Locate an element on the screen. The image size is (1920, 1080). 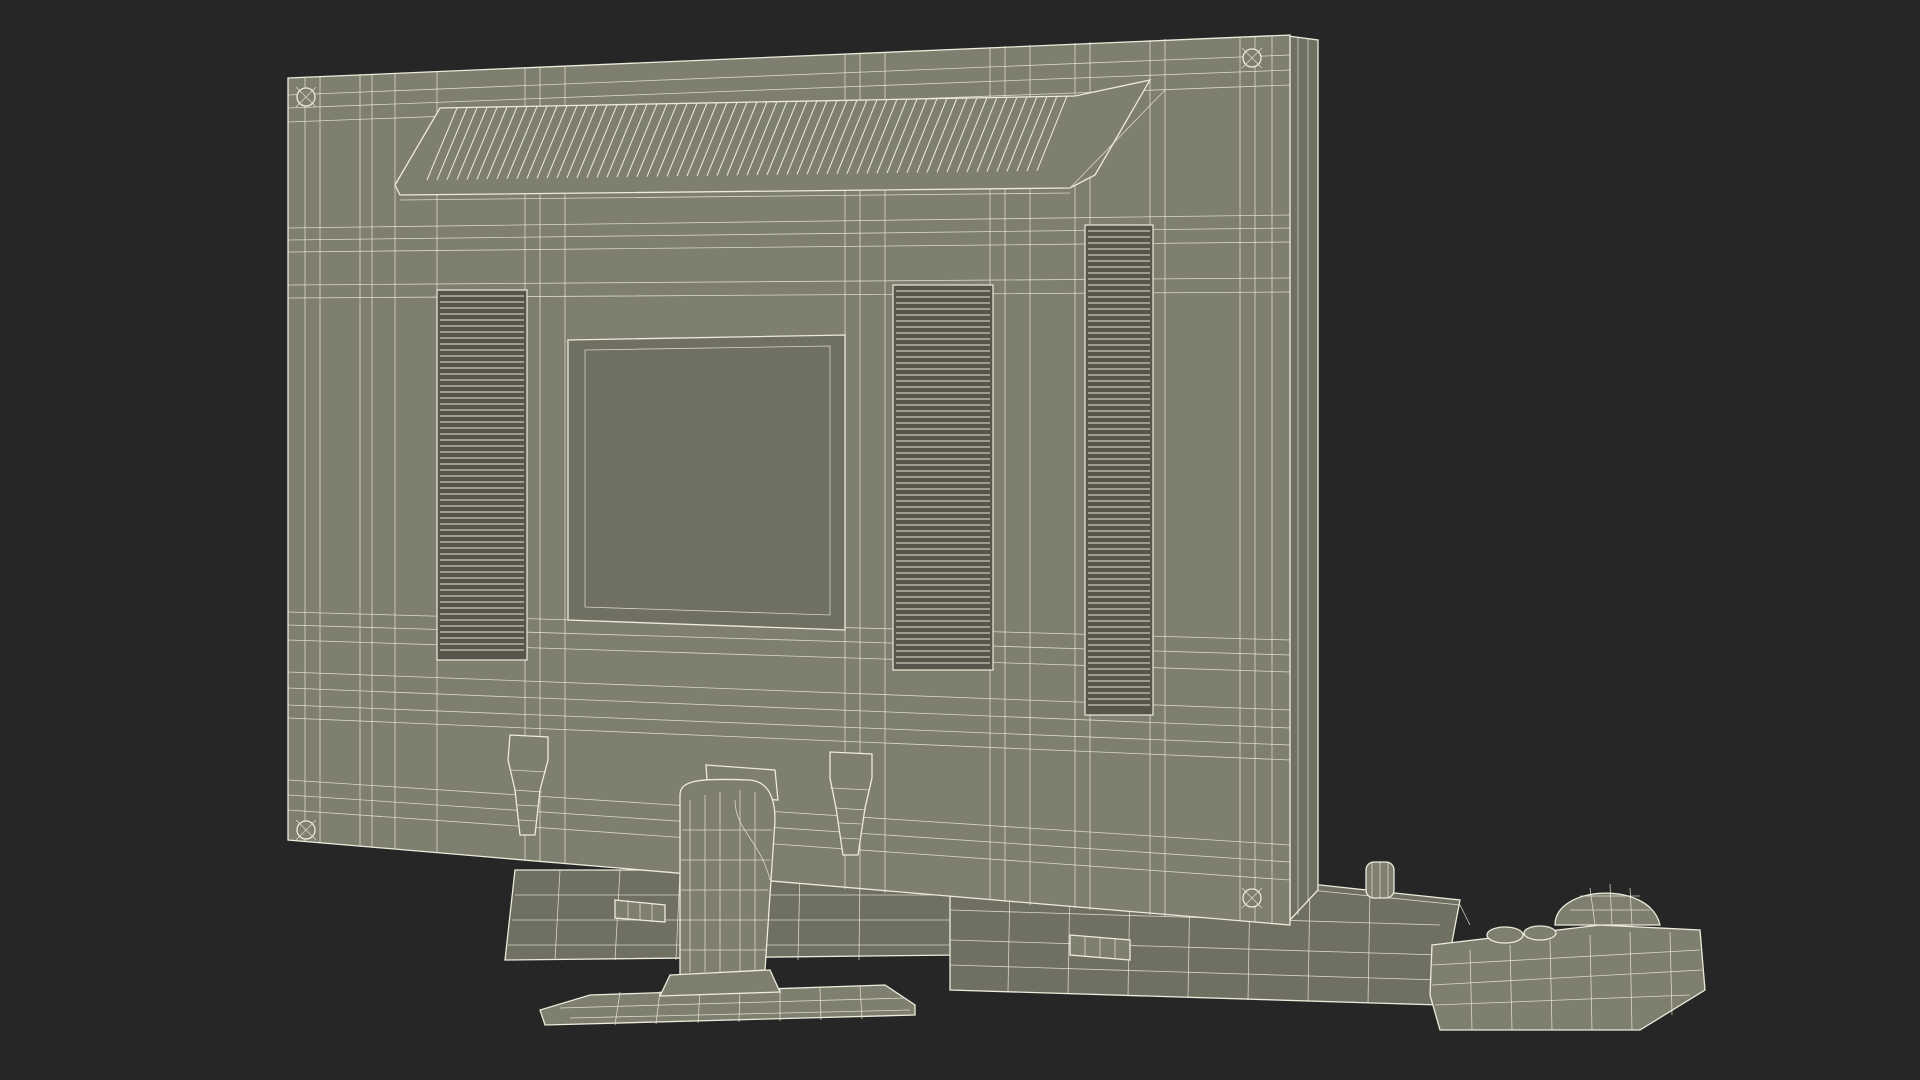
connector-plug-right is located at coordinates (1100, 947).